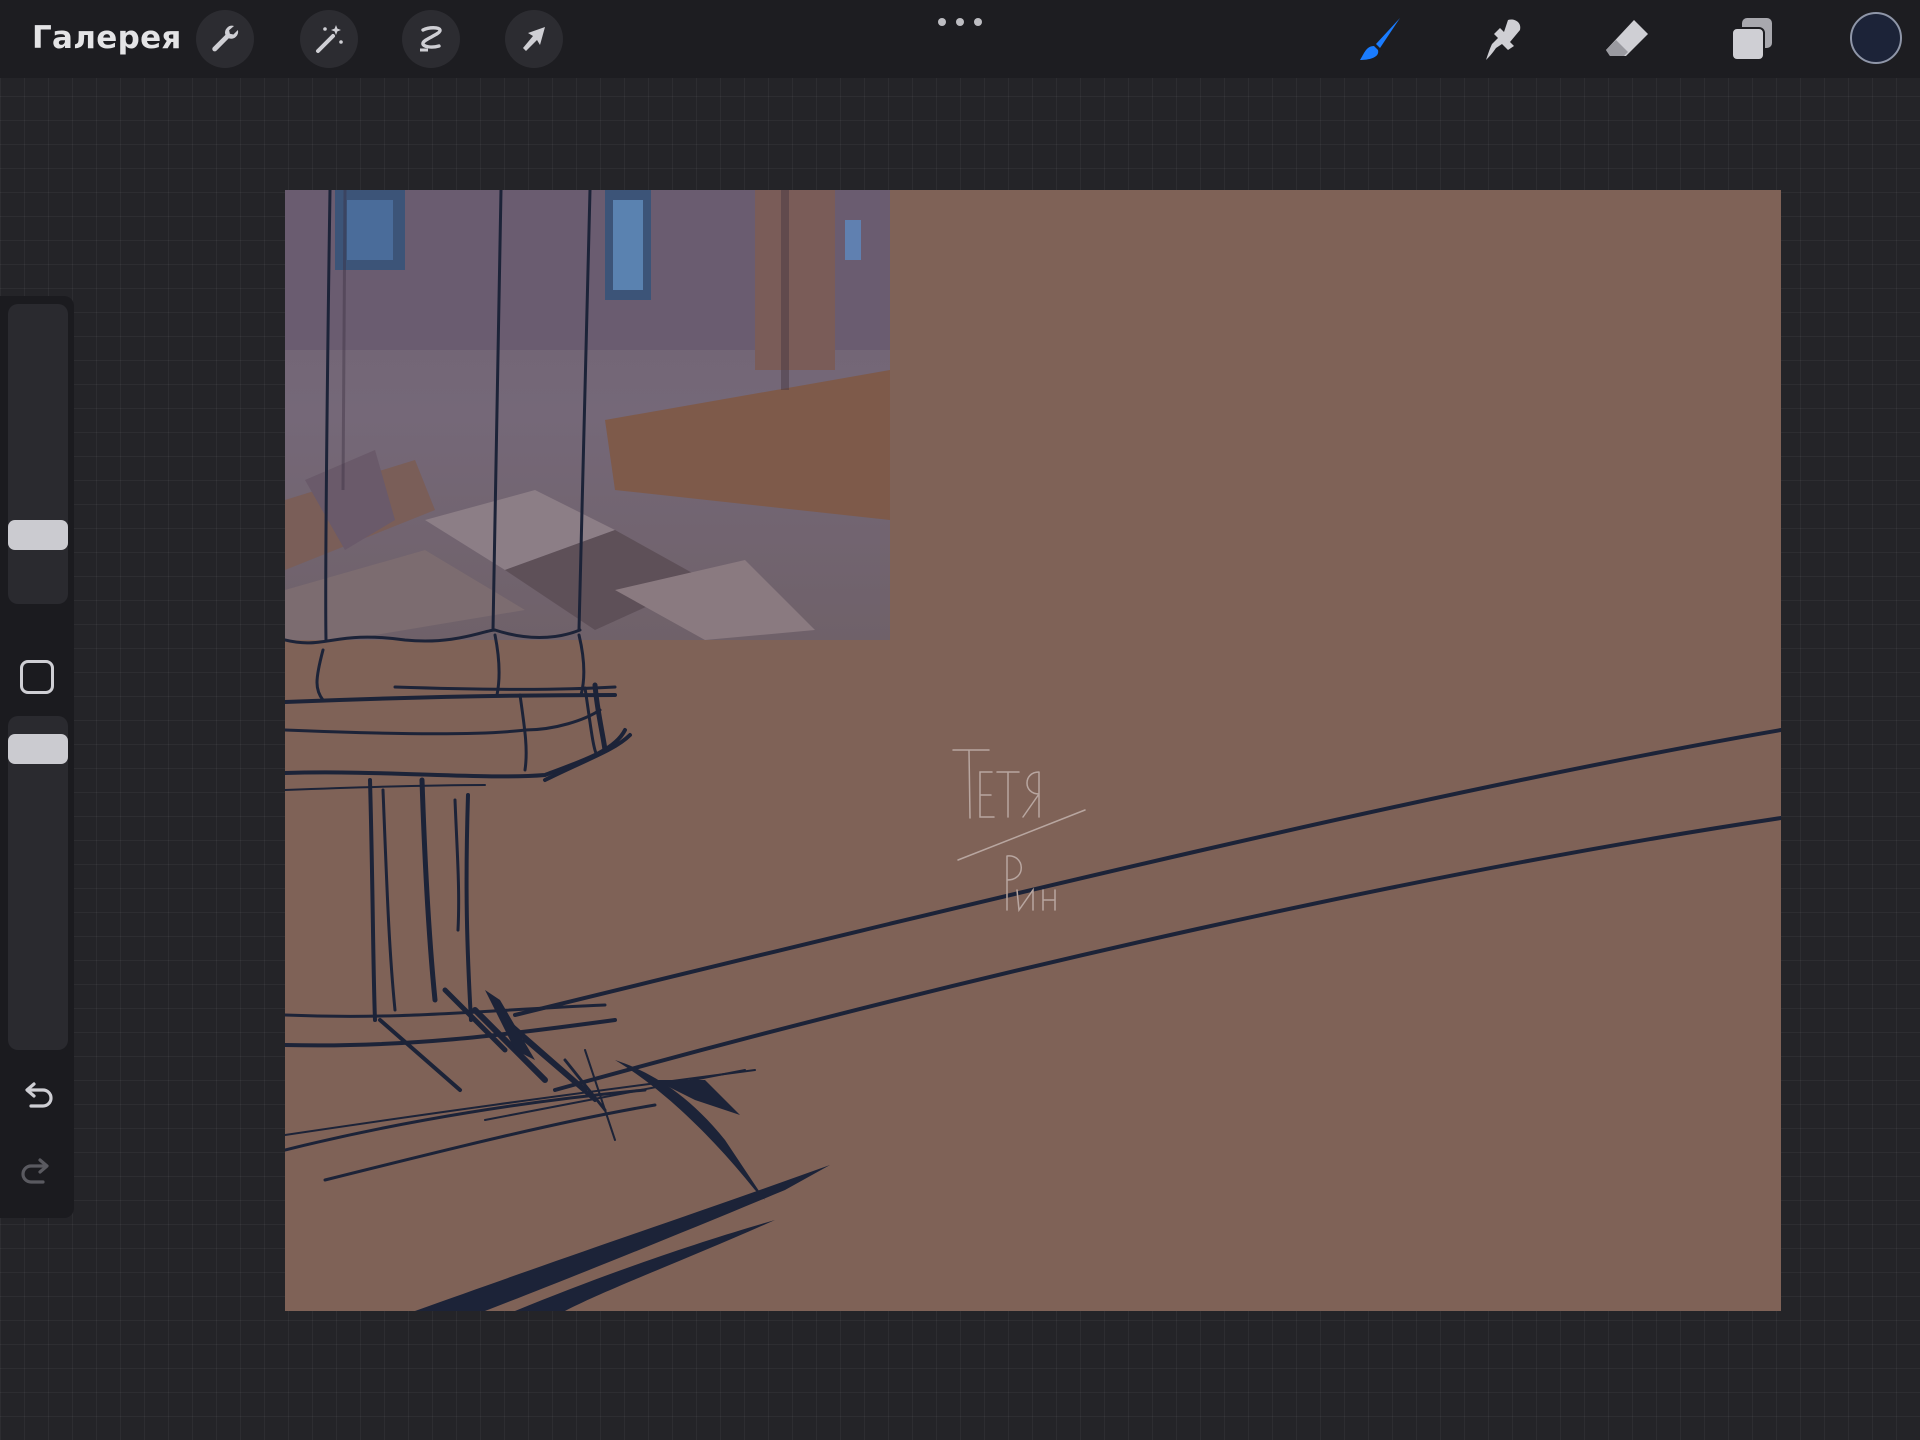  I want to click on brush-tool-button, so click(1380, 40).